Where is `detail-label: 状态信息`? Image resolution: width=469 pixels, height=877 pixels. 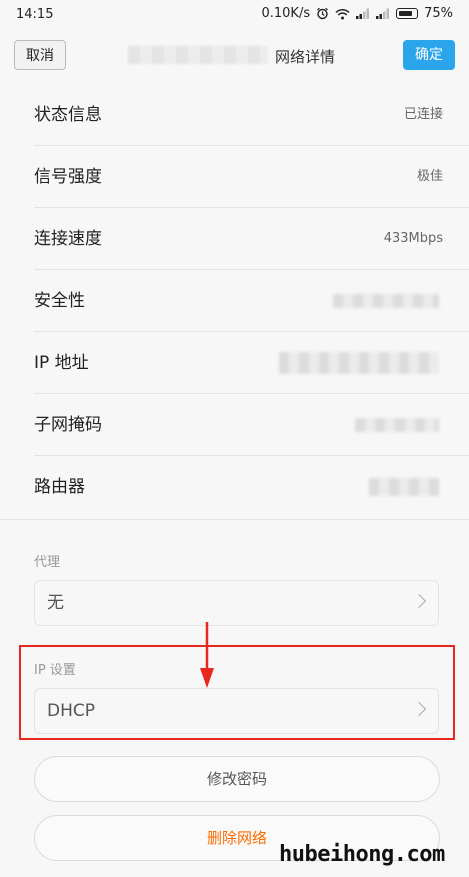 detail-label: 状态信息 is located at coordinates (68, 115).